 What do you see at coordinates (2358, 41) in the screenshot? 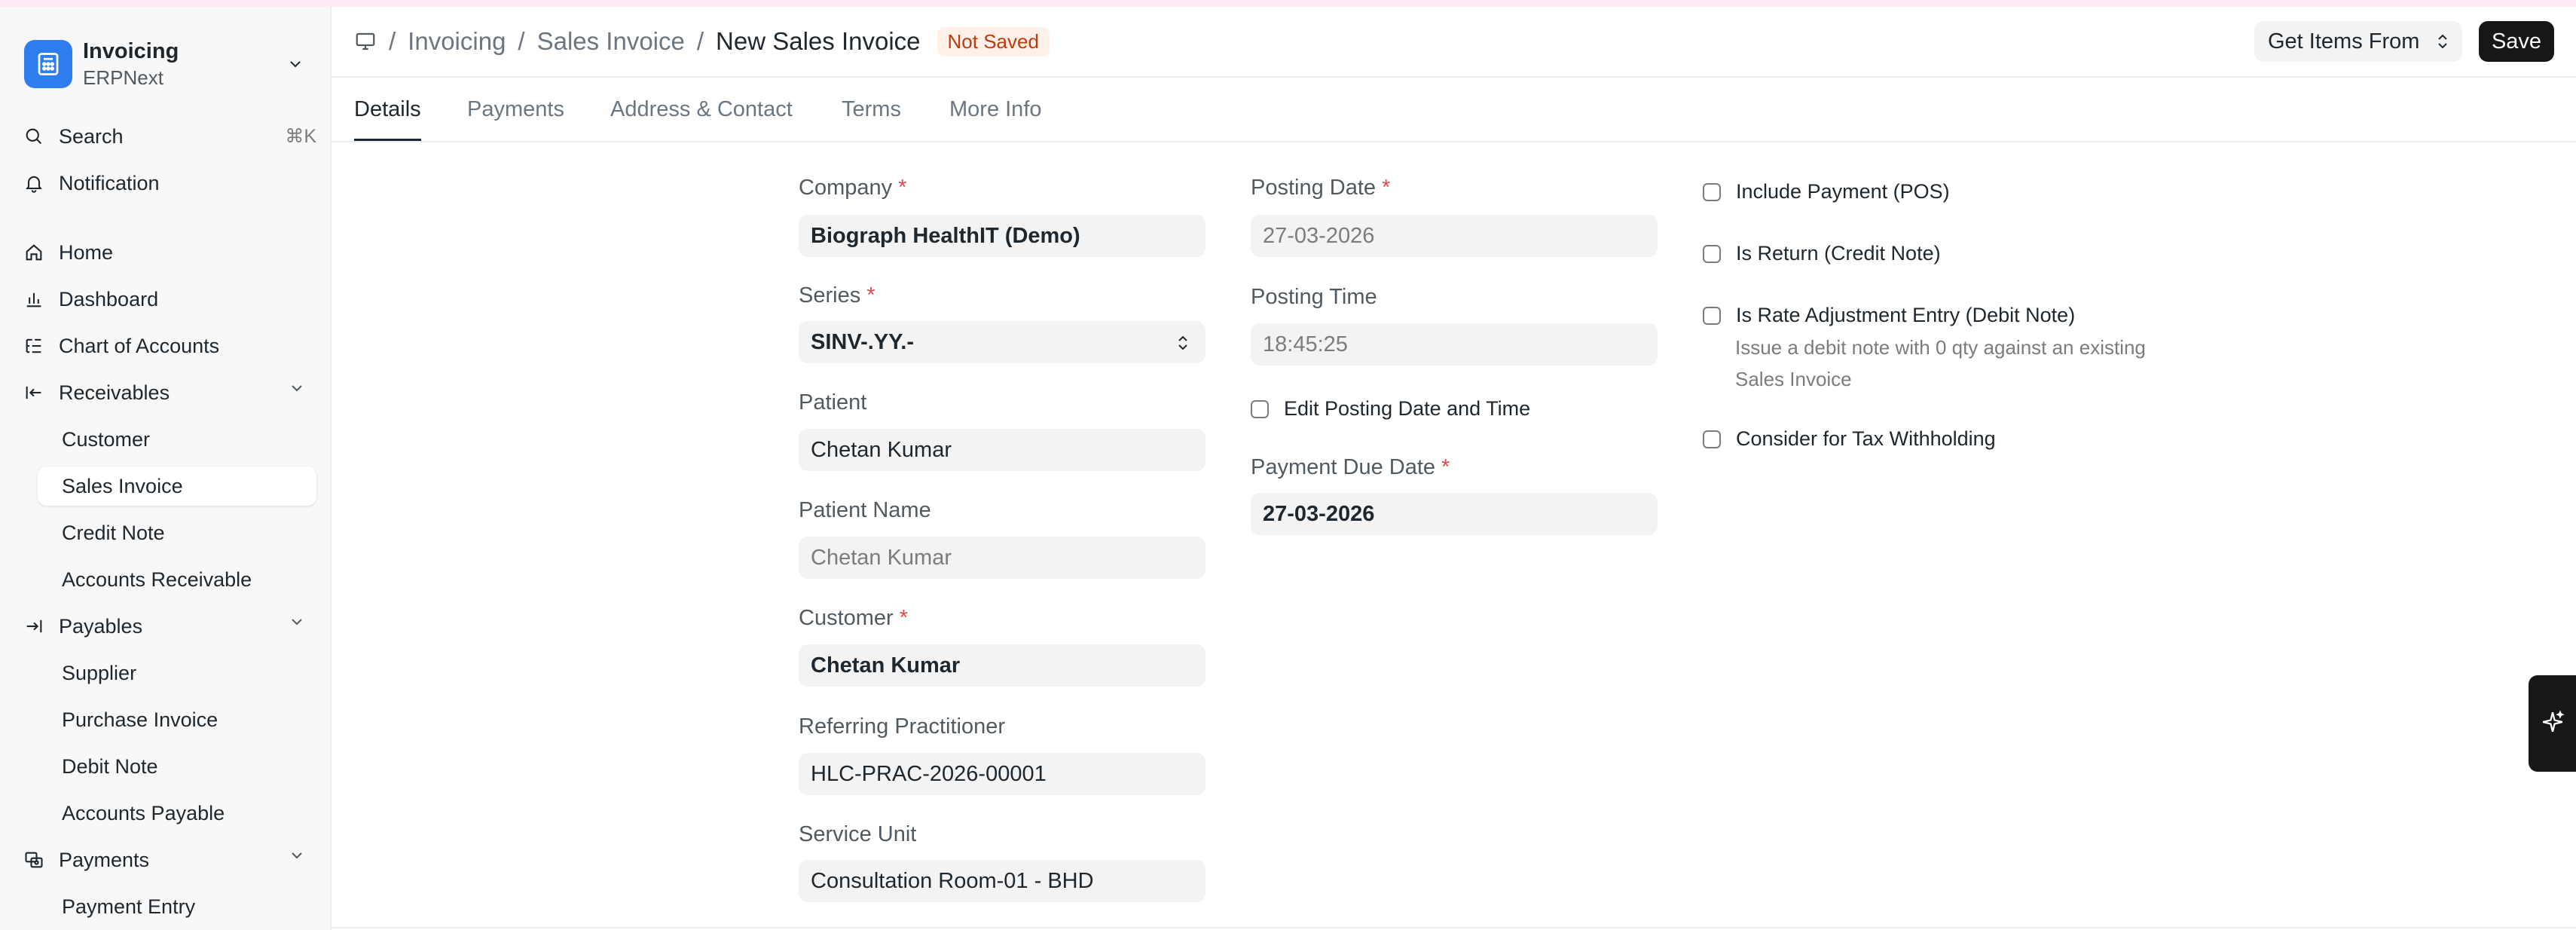
I see `get-items-from-button: Get Items From` at bounding box center [2358, 41].